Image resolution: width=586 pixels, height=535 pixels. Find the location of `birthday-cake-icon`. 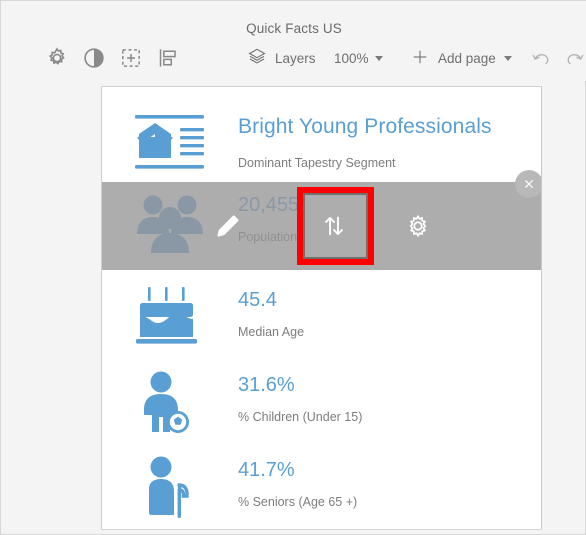

birthday-cake-icon is located at coordinates (171, 319).